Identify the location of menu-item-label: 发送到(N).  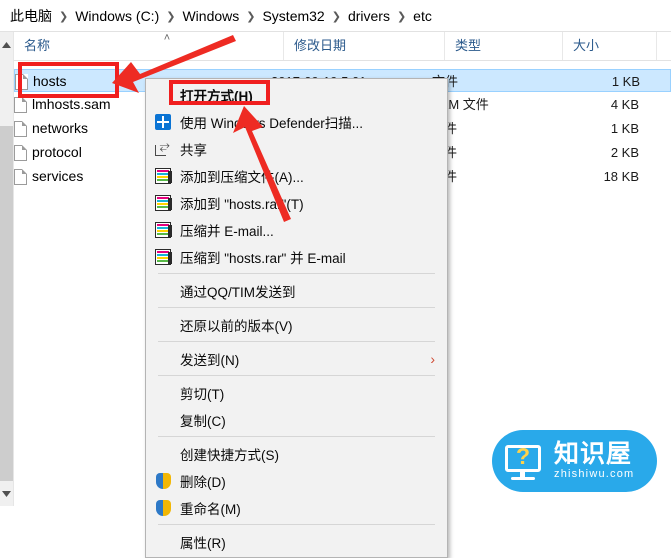
(210, 360).